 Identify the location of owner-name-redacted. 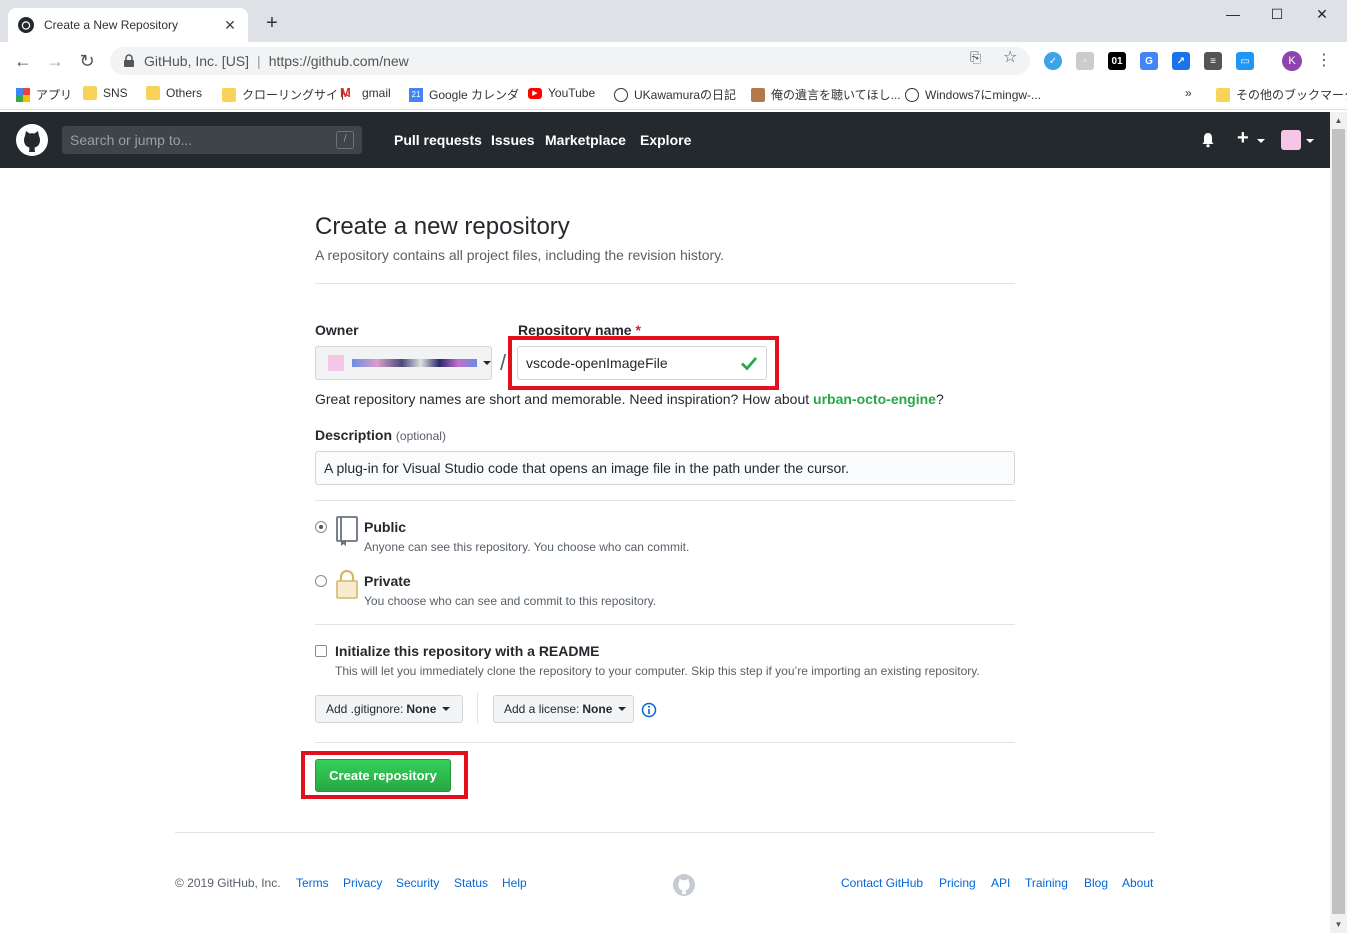
(414, 363).